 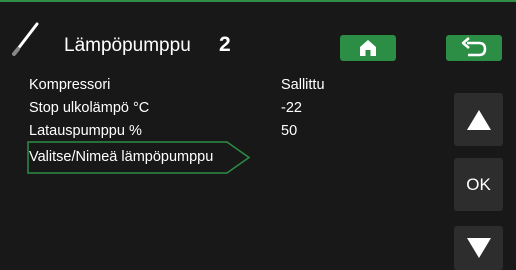 I want to click on back-arrow-icon, so click(x=474, y=47).